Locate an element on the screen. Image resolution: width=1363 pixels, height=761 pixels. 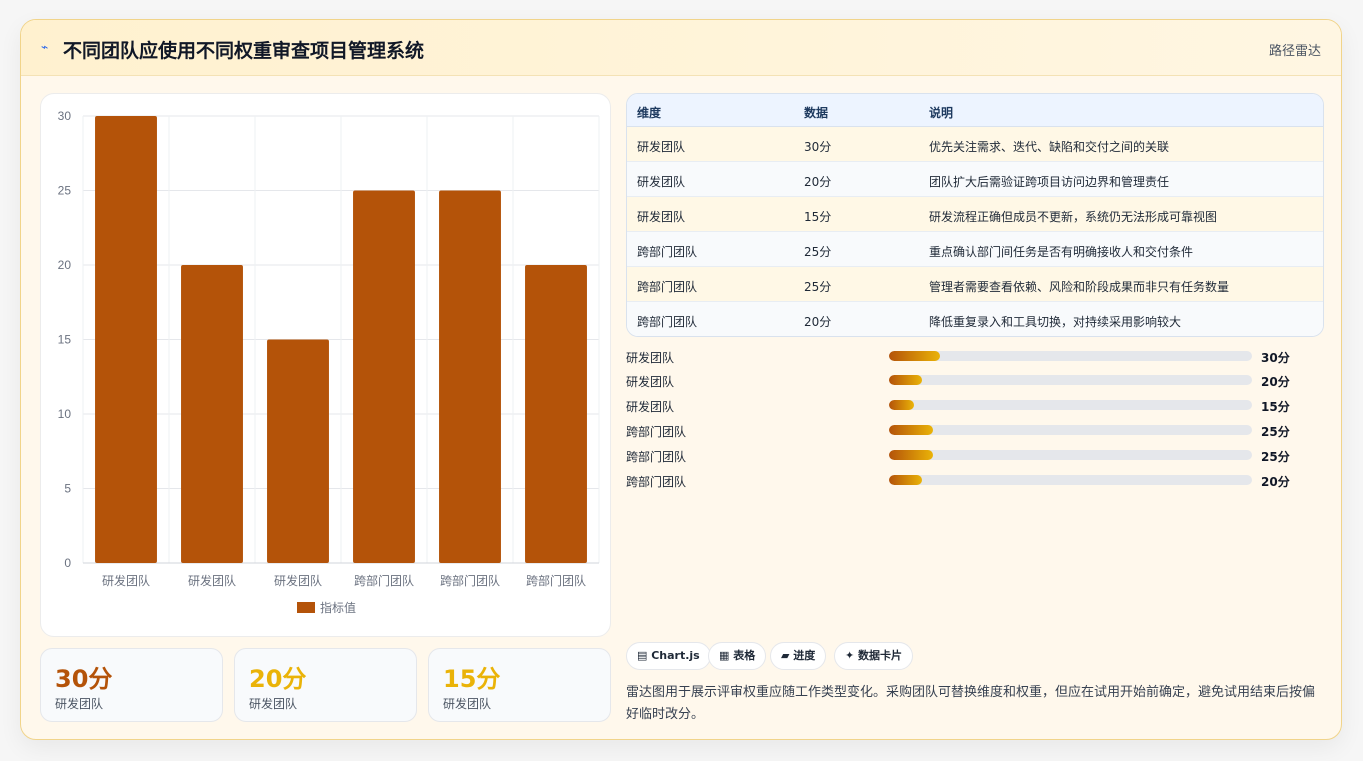
progress-row: 跨部门团队 20分 is located at coordinates (976, 480).